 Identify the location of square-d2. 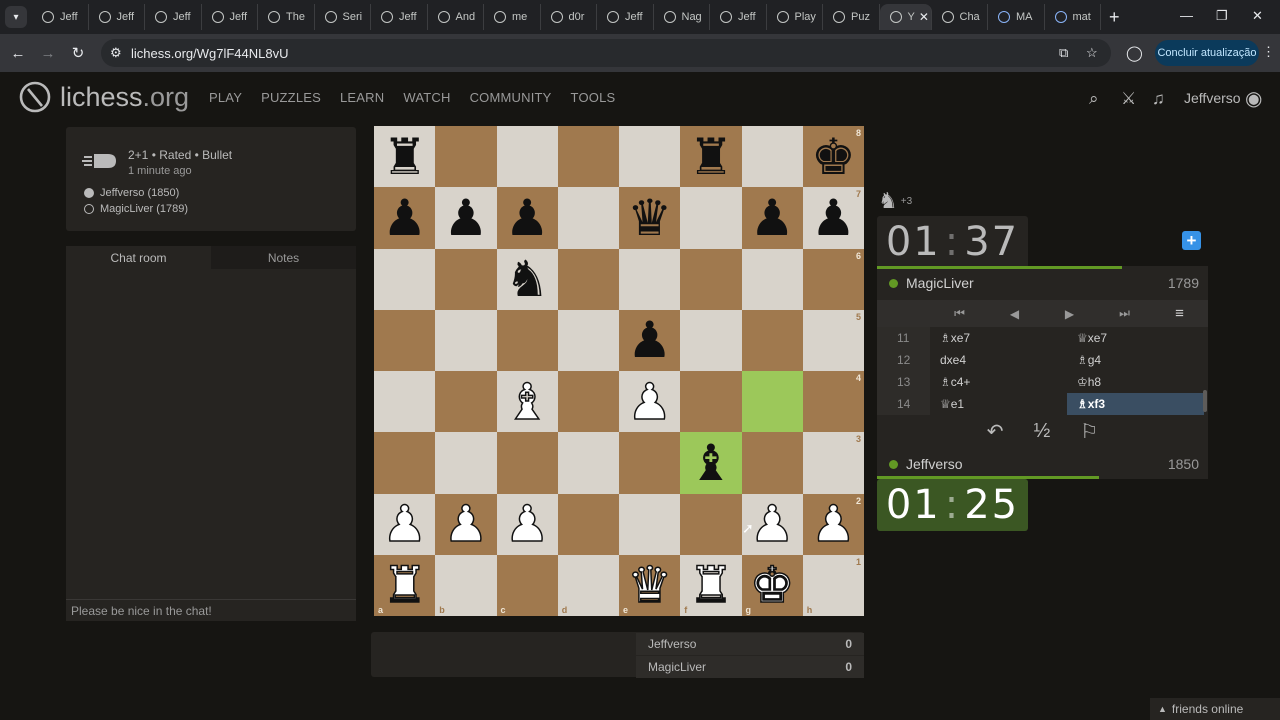
(588, 524).